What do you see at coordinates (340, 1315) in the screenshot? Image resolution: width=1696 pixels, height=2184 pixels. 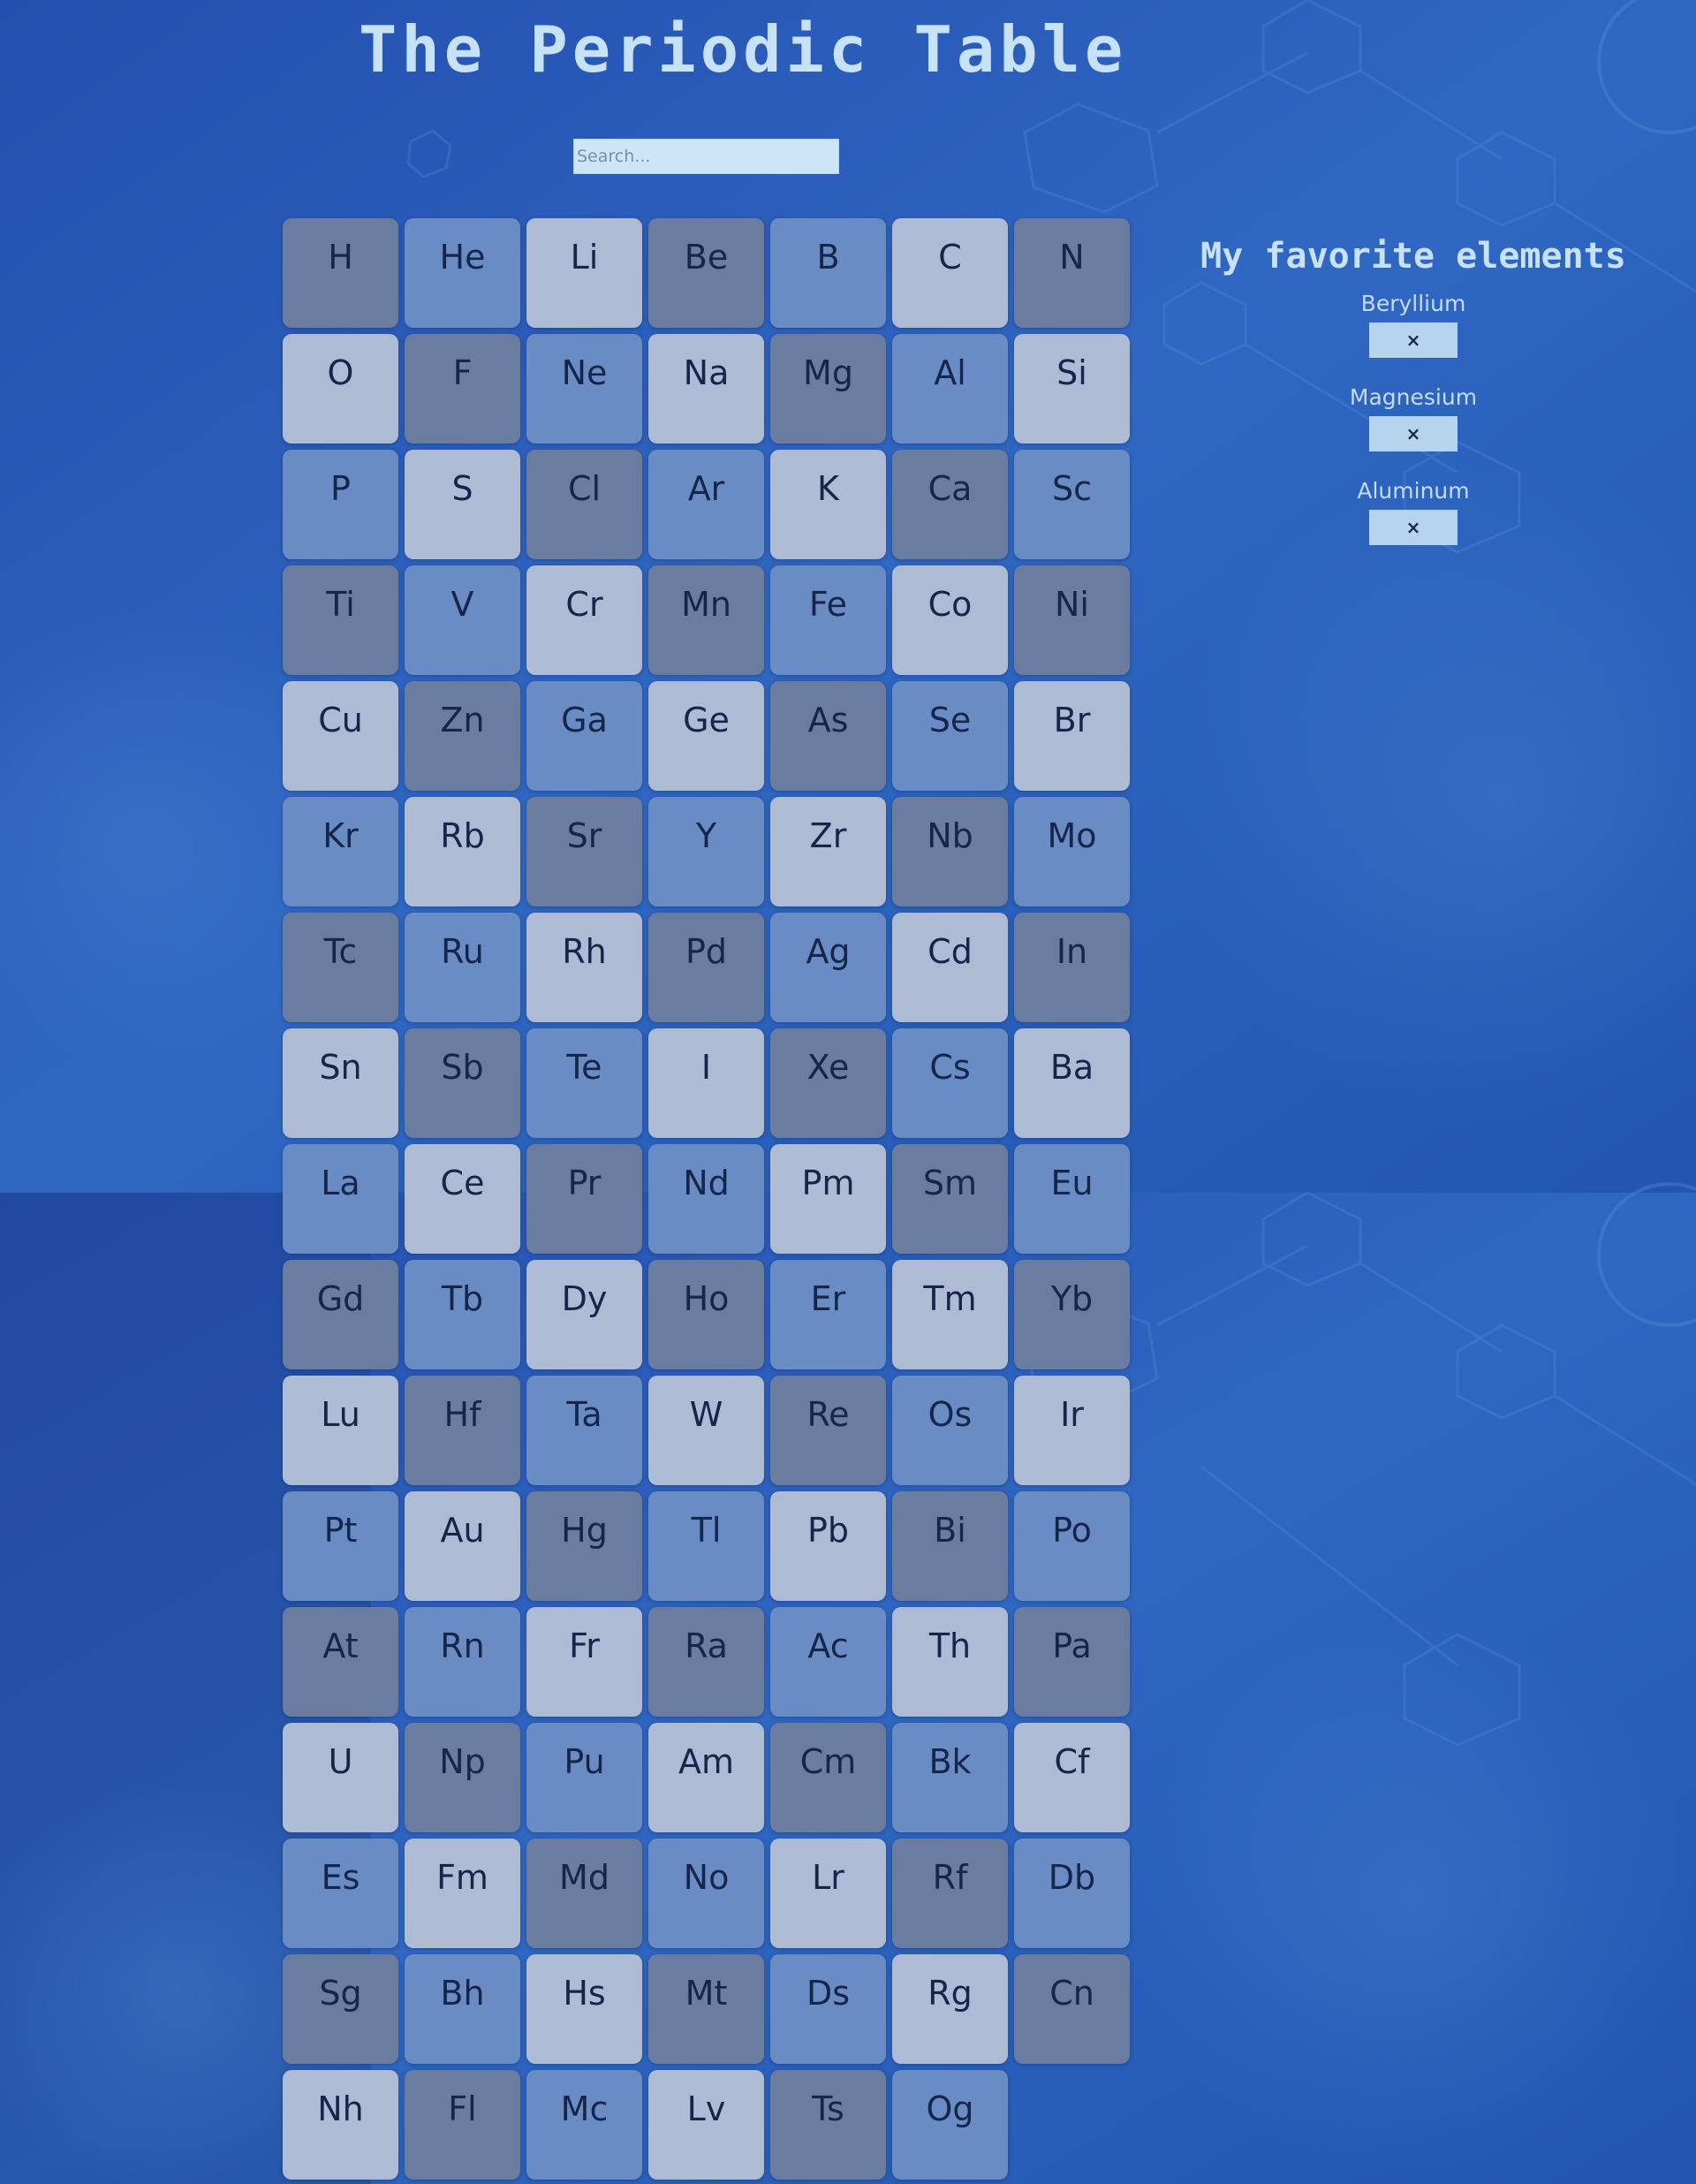 I see `element-tile-gd: Gd` at bounding box center [340, 1315].